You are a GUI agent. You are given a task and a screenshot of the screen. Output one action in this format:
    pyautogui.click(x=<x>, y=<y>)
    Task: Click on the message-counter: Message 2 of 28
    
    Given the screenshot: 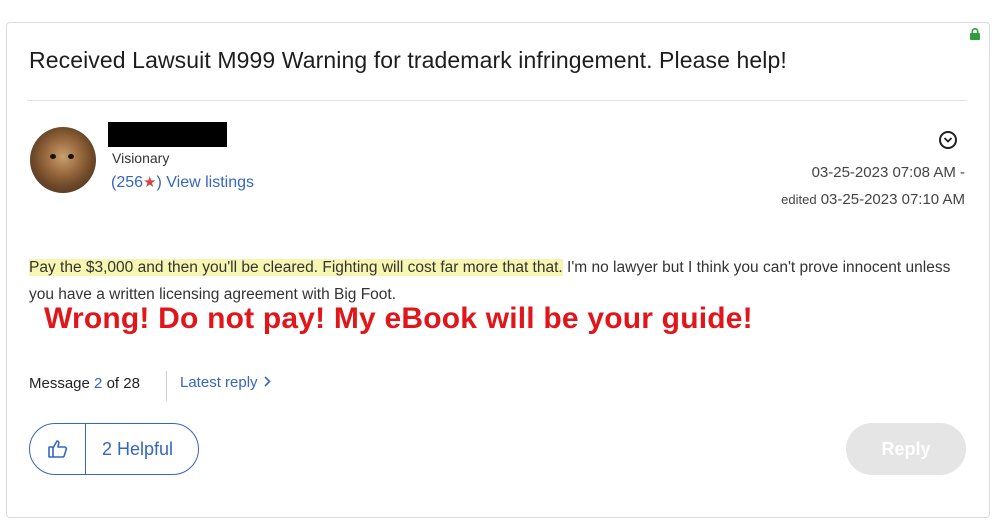 What is the action you would take?
    pyautogui.click(x=84, y=383)
    